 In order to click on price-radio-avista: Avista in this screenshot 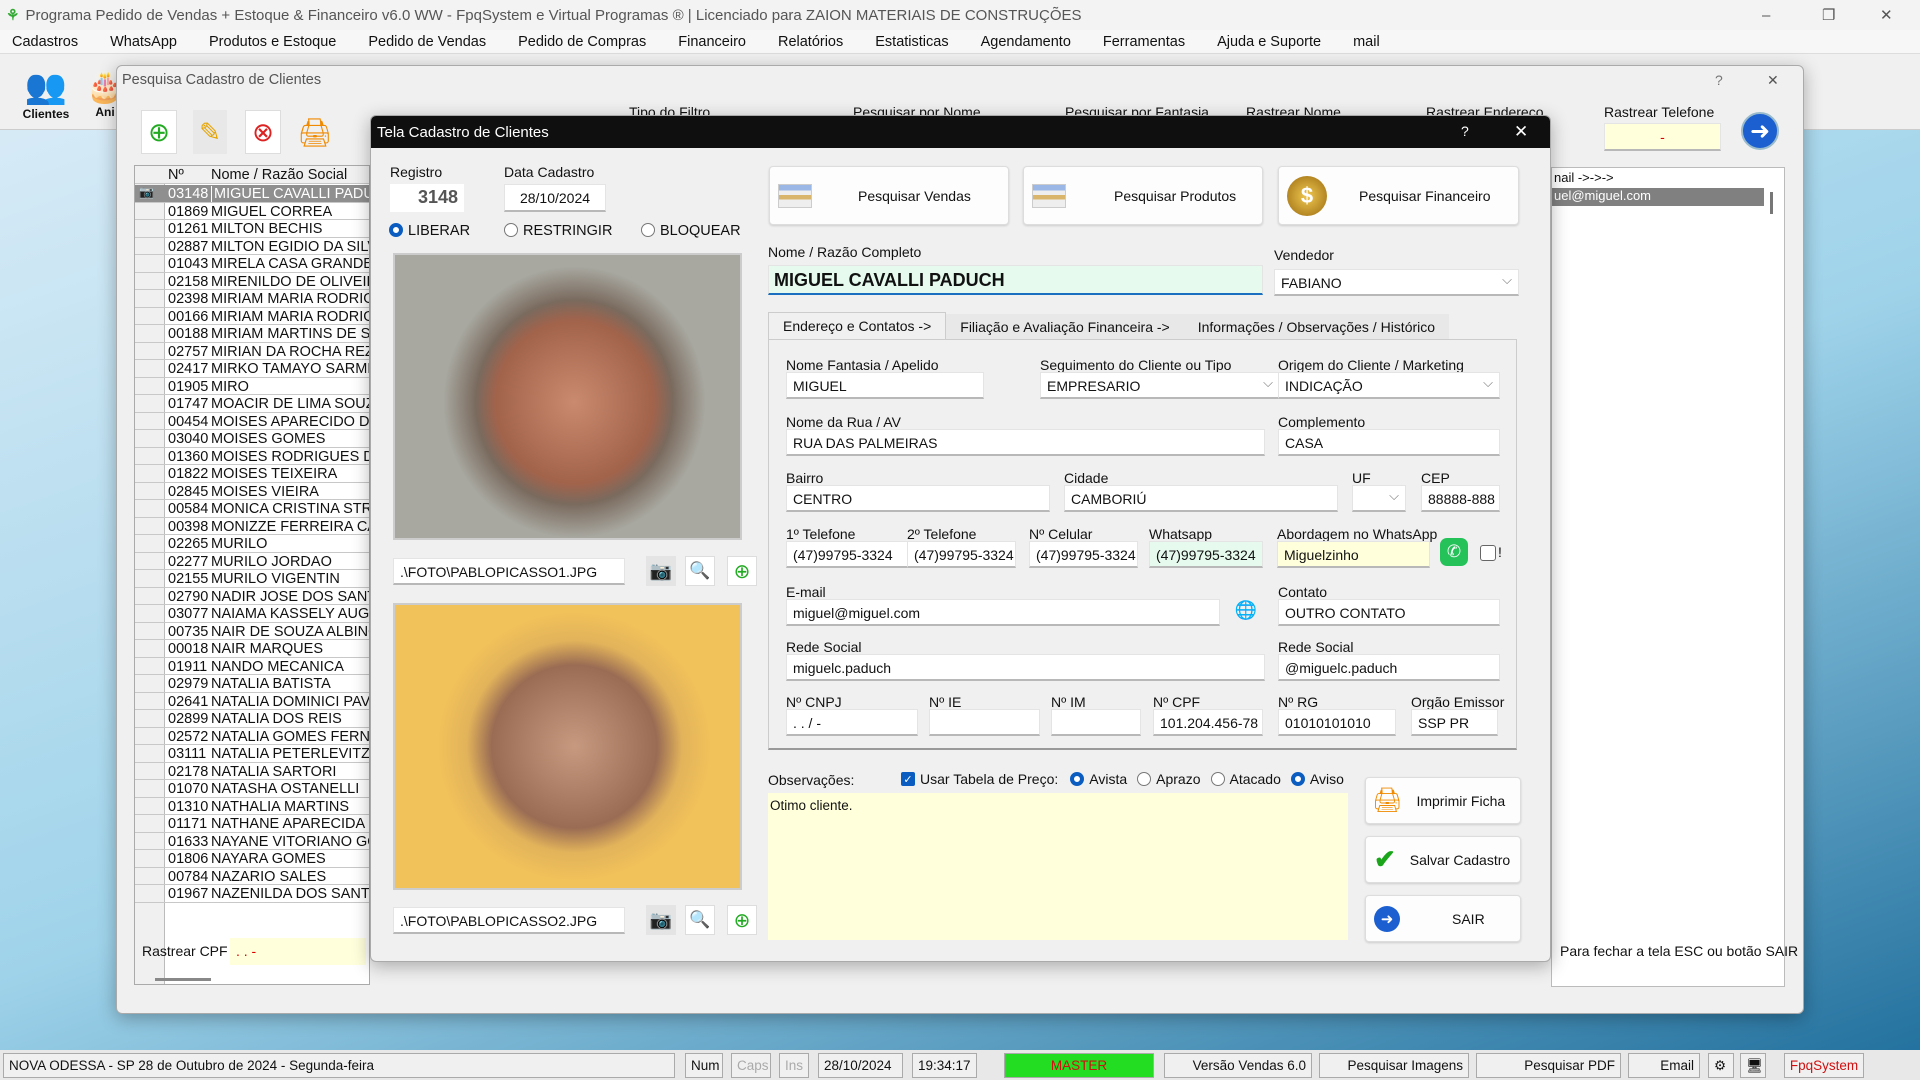, I will do `click(1098, 779)`.